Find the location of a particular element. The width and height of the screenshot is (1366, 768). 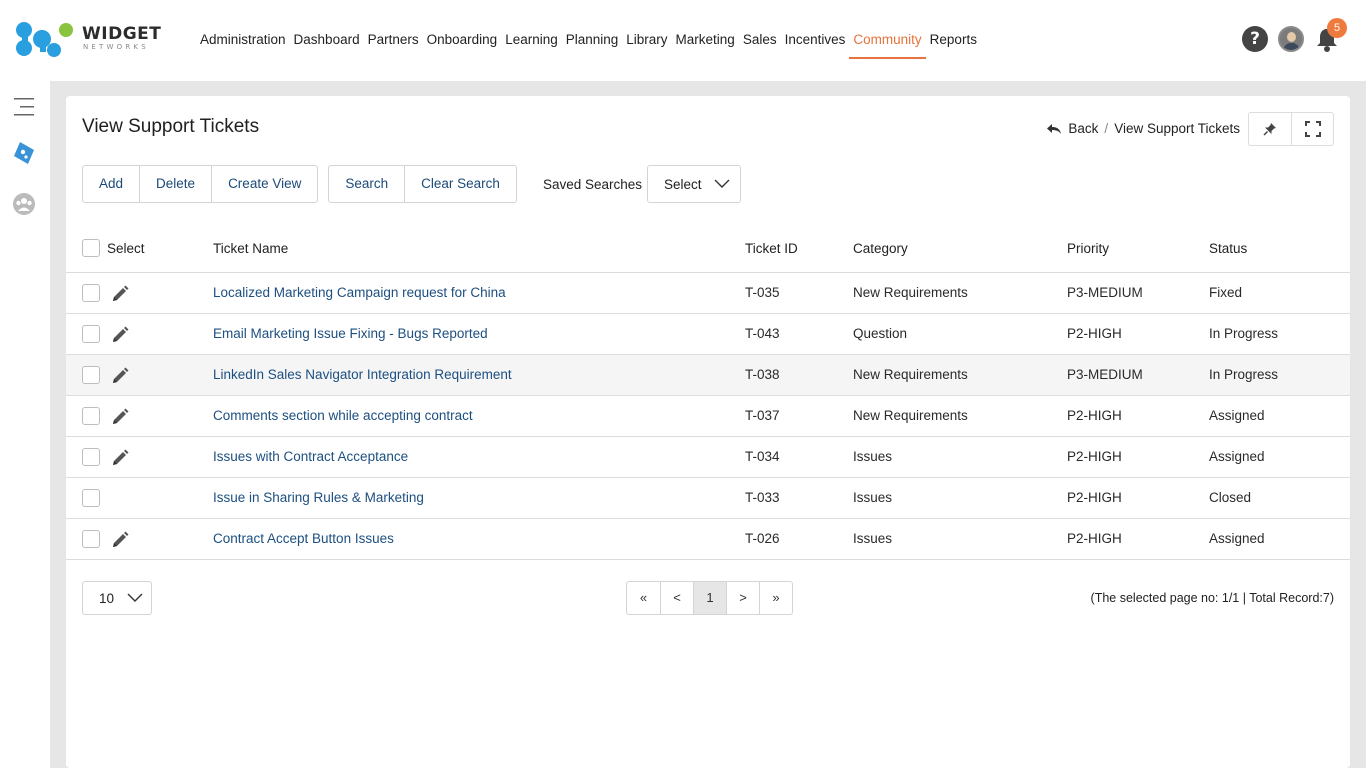

community-icon is located at coordinates (24, 204).